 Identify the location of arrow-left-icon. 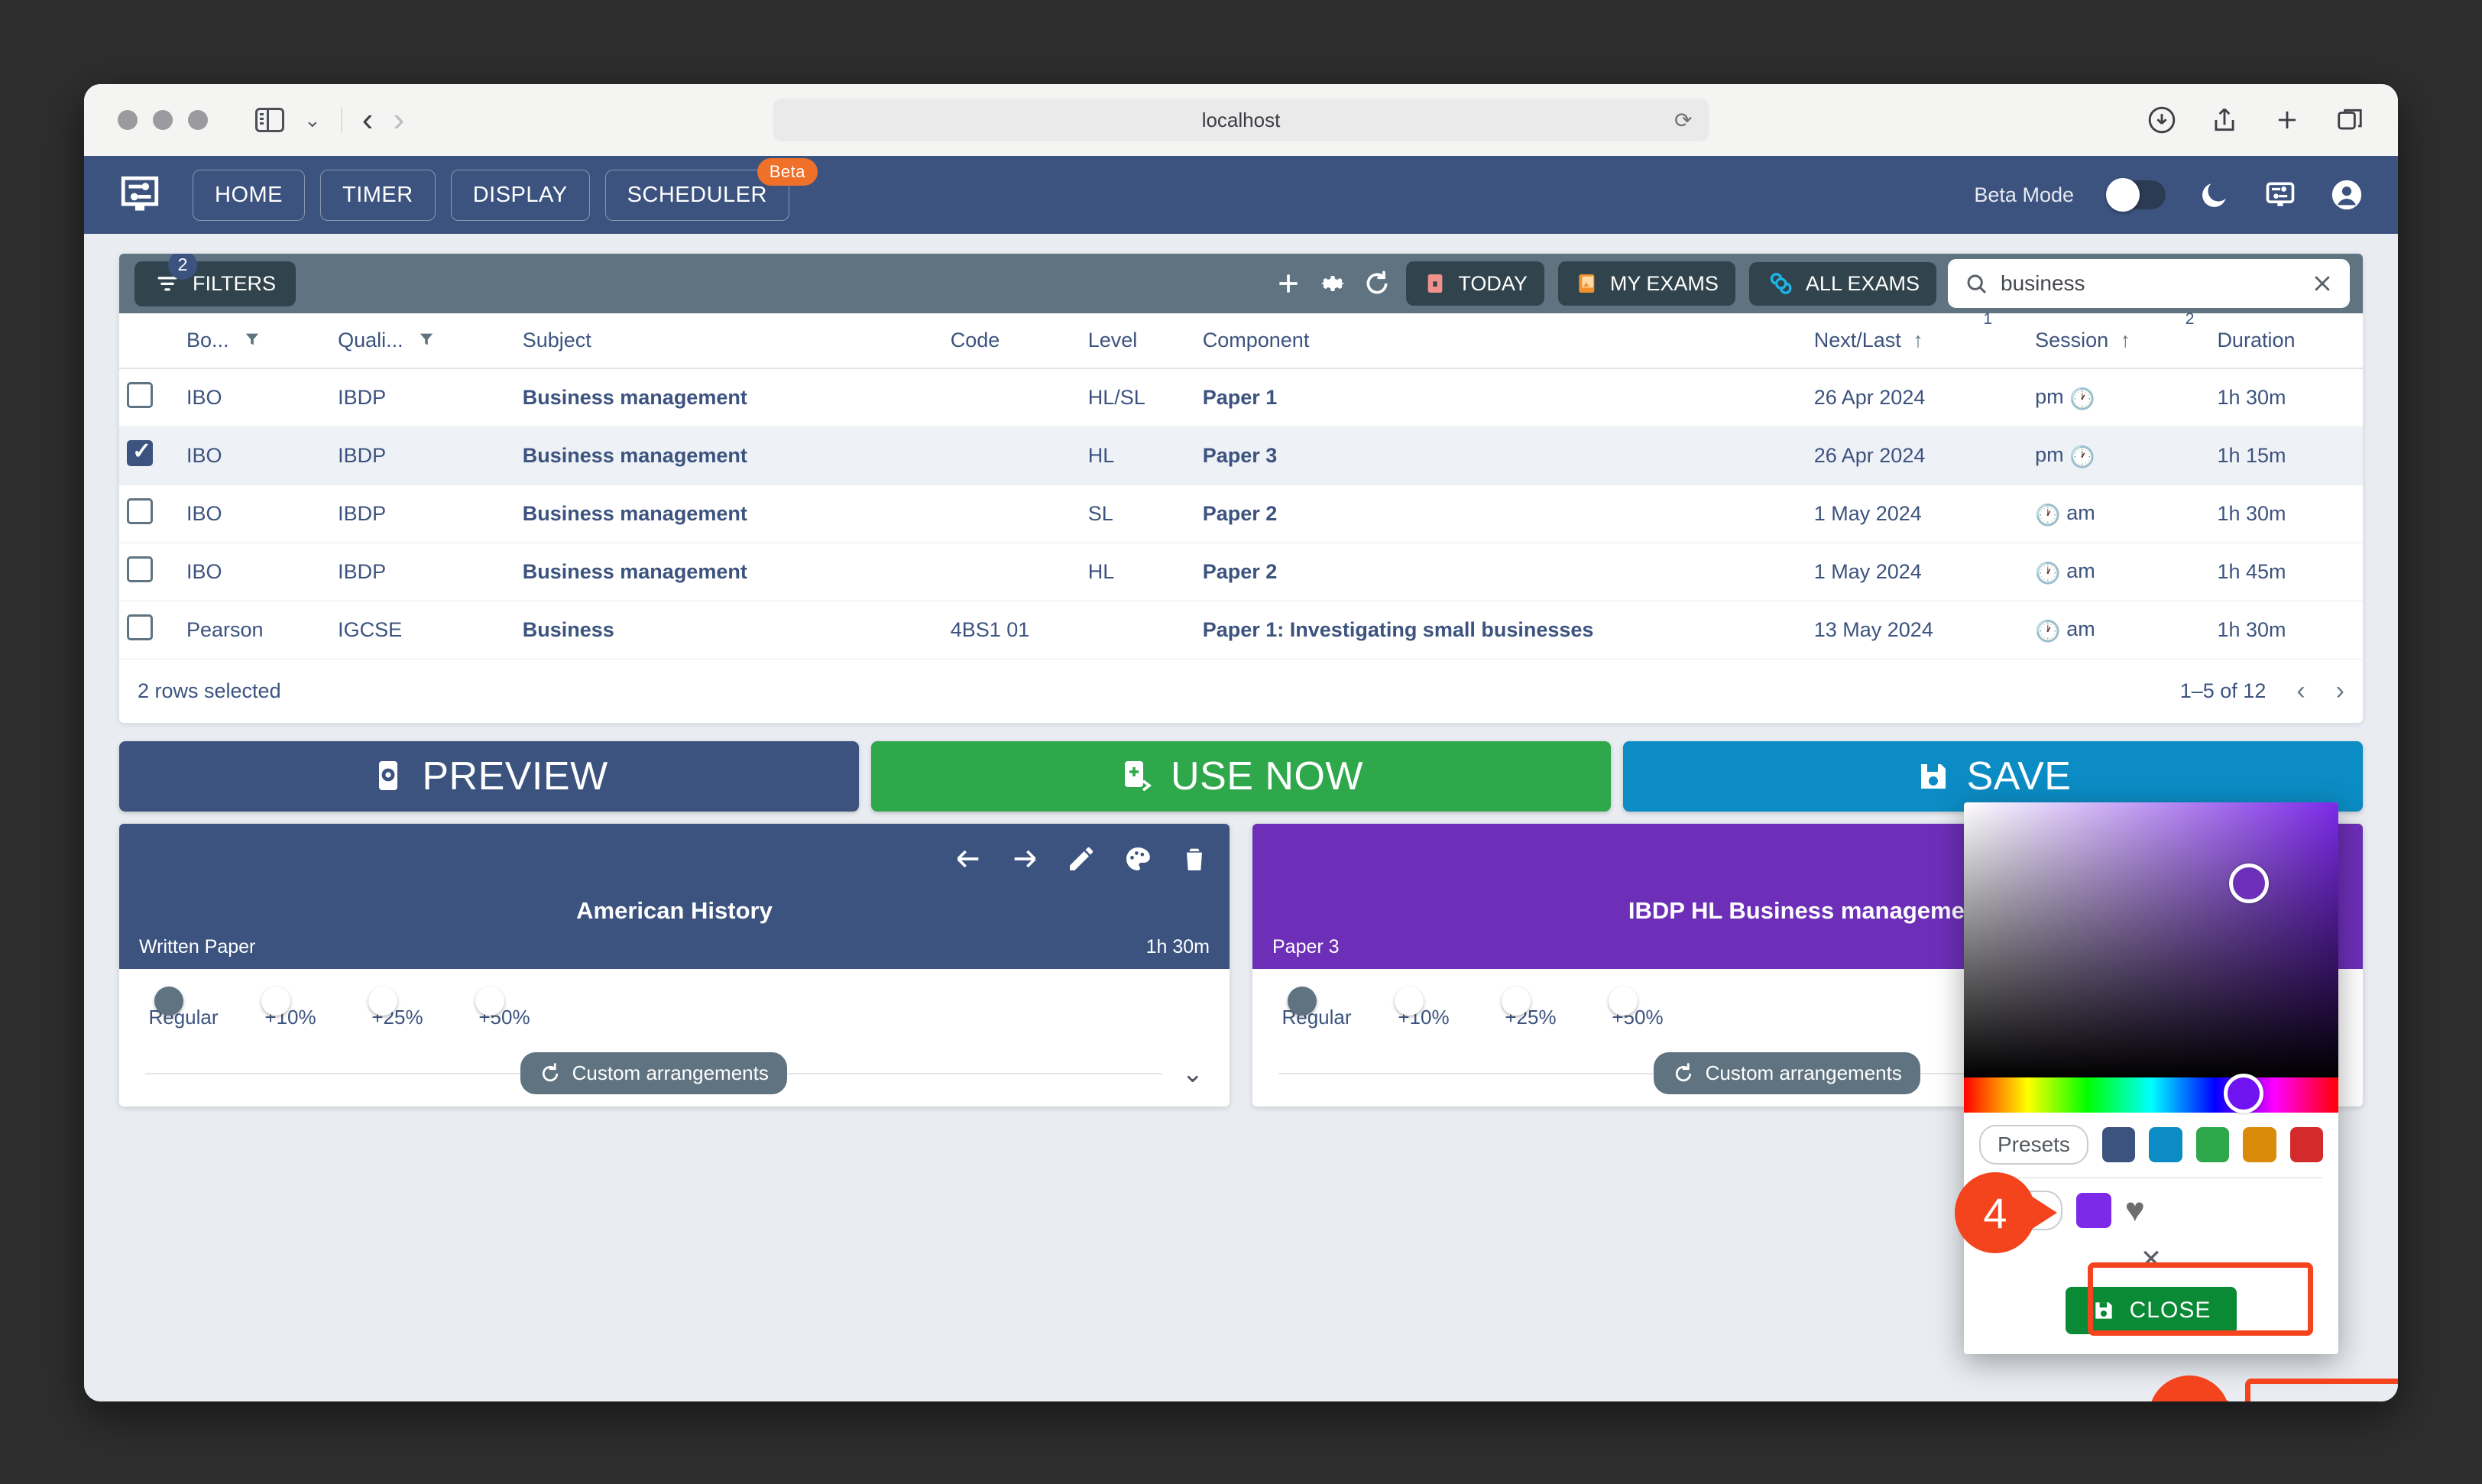
(968, 859).